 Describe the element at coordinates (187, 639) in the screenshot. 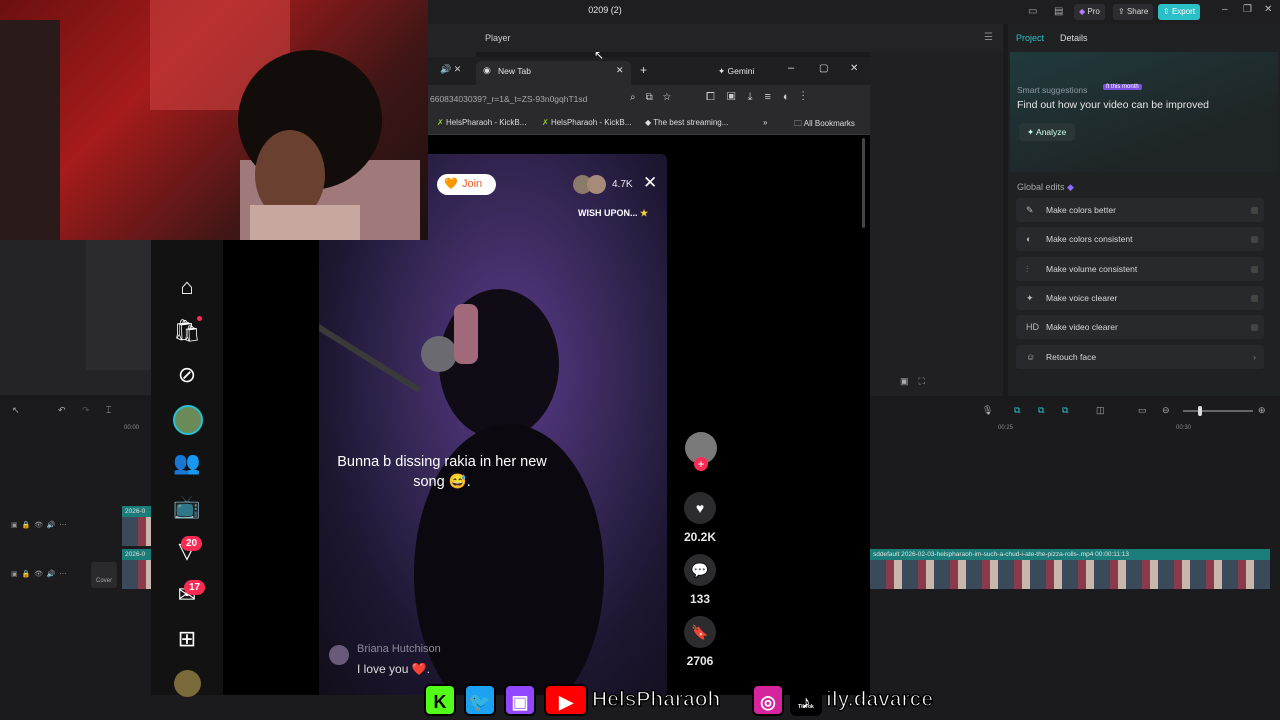

I see `upload-icon: ⊞` at that location.